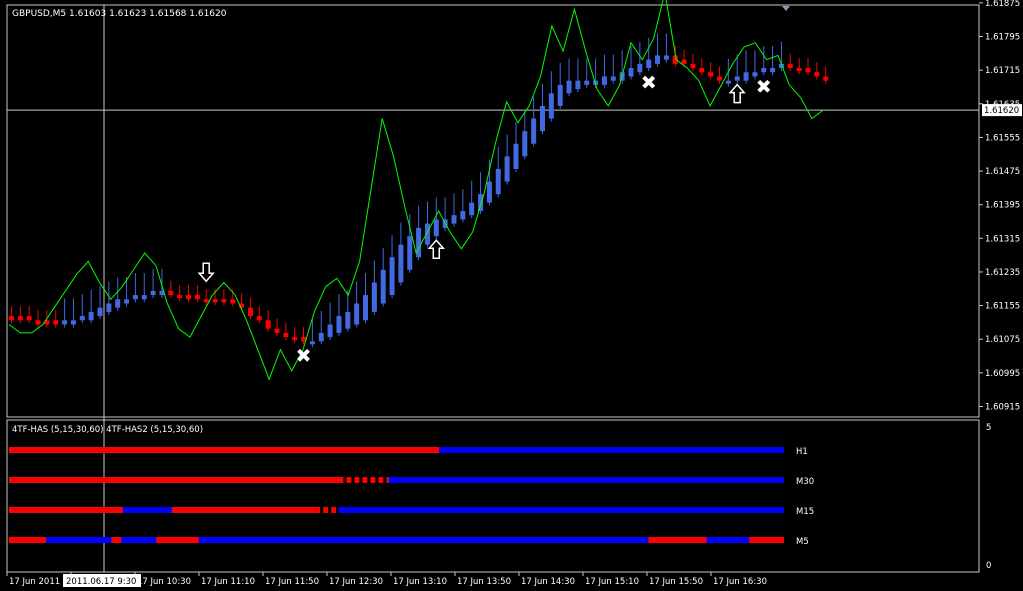 This screenshot has height=591, width=1023. What do you see at coordinates (1002, 38) in the screenshot?
I see `price-tick-label: 1.61795` at bounding box center [1002, 38].